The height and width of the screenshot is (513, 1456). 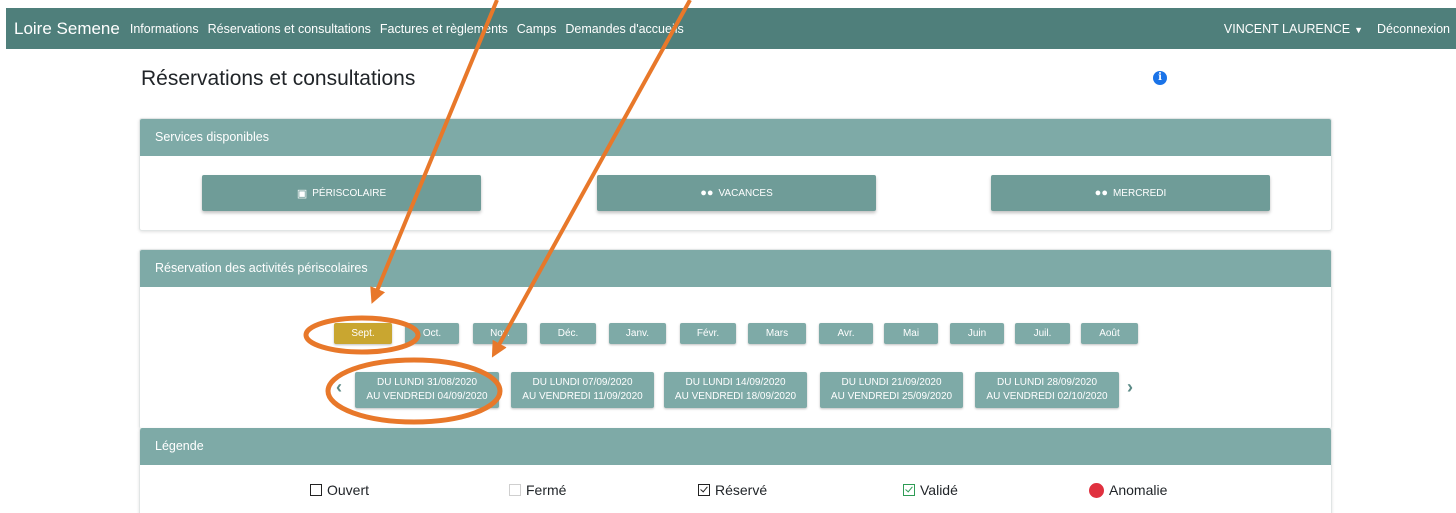 I want to click on month-juin: Juin, so click(x=977, y=333).